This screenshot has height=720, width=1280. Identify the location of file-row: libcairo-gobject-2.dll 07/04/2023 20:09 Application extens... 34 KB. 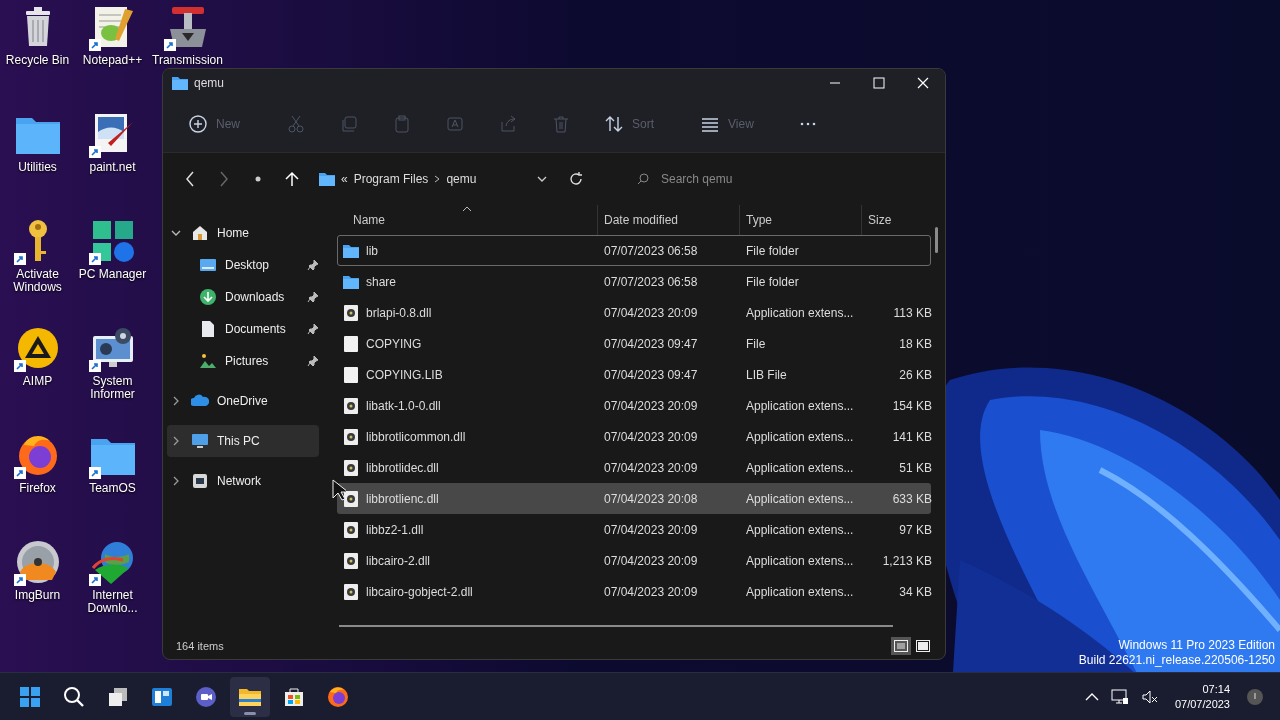
(634, 591).